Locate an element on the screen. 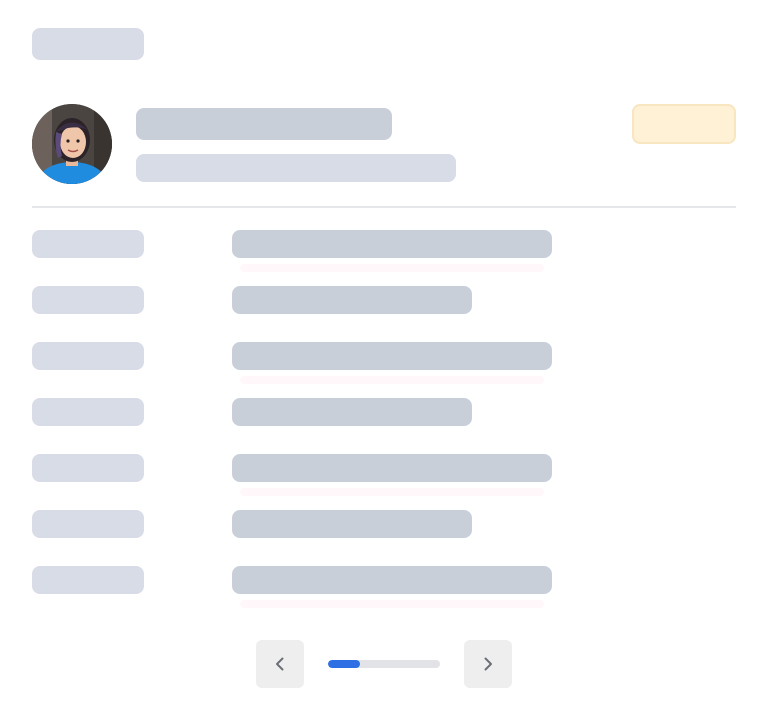  divider is located at coordinates (384, 207).